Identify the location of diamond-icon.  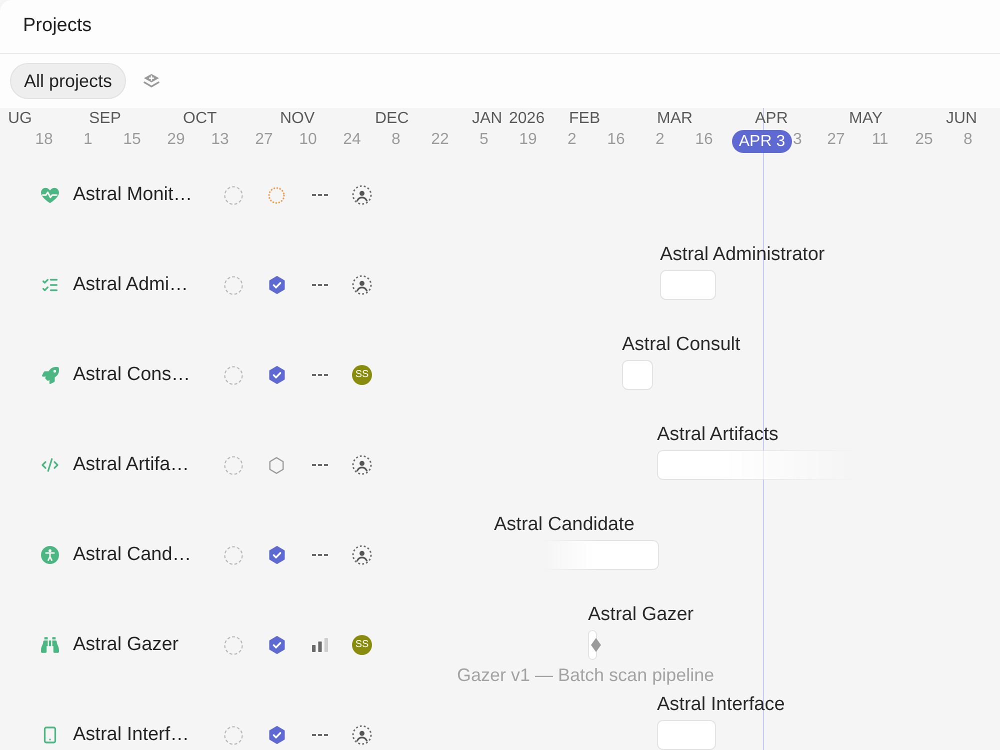
(596, 645).